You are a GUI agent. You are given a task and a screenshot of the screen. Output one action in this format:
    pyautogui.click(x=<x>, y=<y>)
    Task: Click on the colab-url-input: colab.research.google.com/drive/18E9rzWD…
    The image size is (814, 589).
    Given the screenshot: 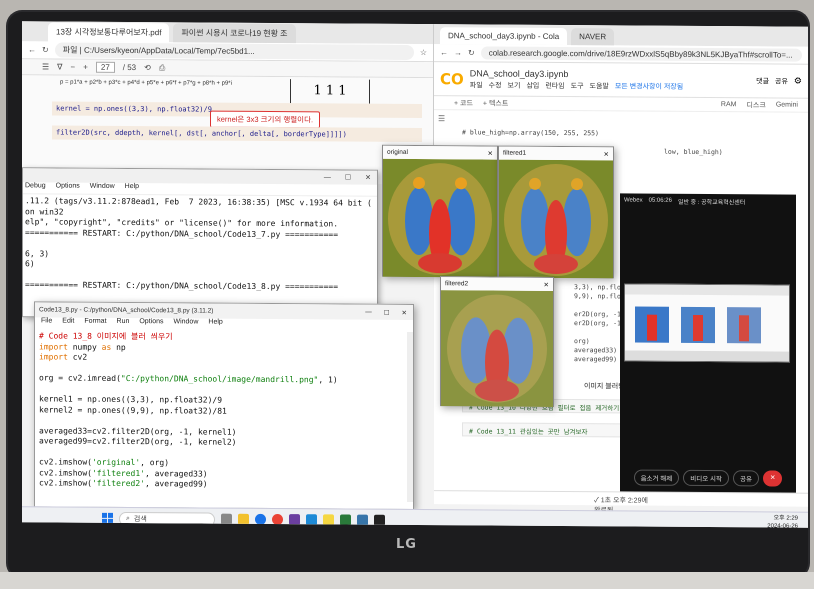 What is the action you would take?
    pyautogui.click(x=641, y=54)
    